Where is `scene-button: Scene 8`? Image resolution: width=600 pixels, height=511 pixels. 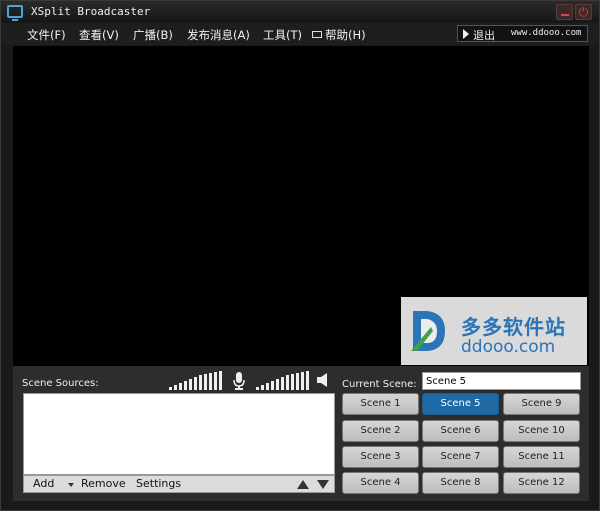
scene-button: Scene 8 is located at coordinates (460, 483).